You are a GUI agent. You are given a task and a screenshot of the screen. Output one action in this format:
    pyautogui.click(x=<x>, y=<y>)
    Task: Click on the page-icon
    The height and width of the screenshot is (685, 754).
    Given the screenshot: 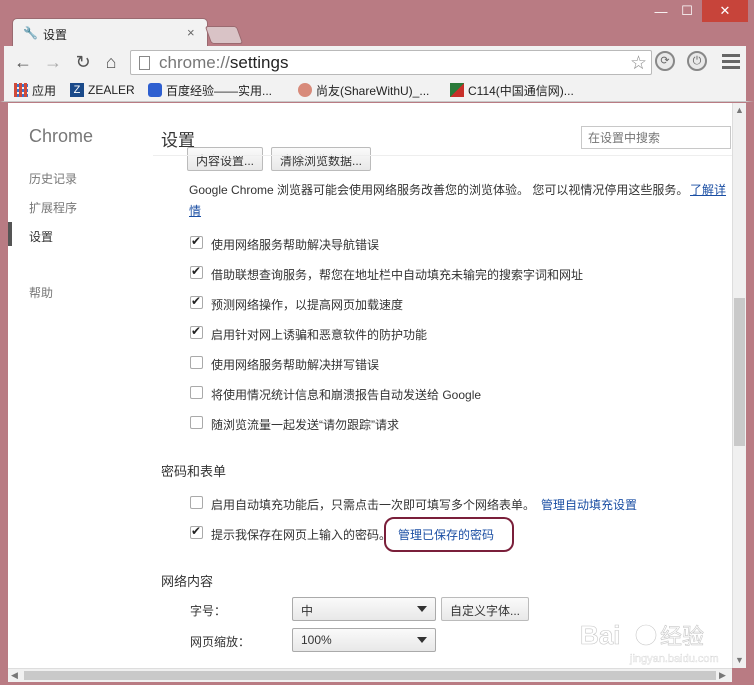 What is the action you would take?
    pyautogui.click(x=144, y=63)
    